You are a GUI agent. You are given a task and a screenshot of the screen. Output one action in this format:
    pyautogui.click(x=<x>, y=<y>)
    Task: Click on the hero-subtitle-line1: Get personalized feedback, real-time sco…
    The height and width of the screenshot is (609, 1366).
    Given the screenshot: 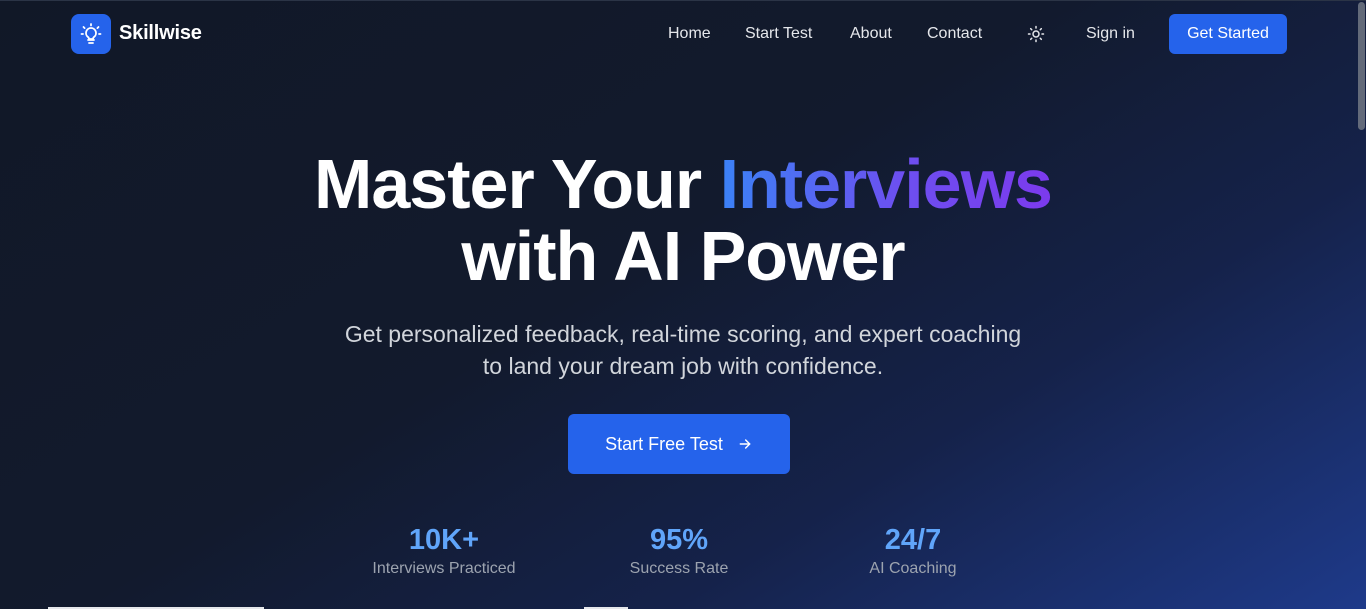 What is the action you would take?
    pyautogui.click(x=683, y=334)
    